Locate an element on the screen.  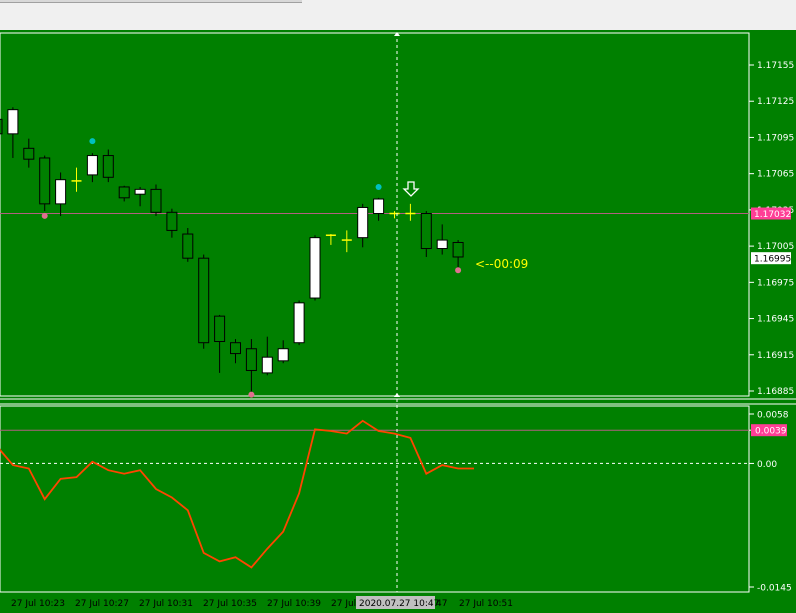
last-price-tag-label: 1.16995 is located at coordinates (772, 260).